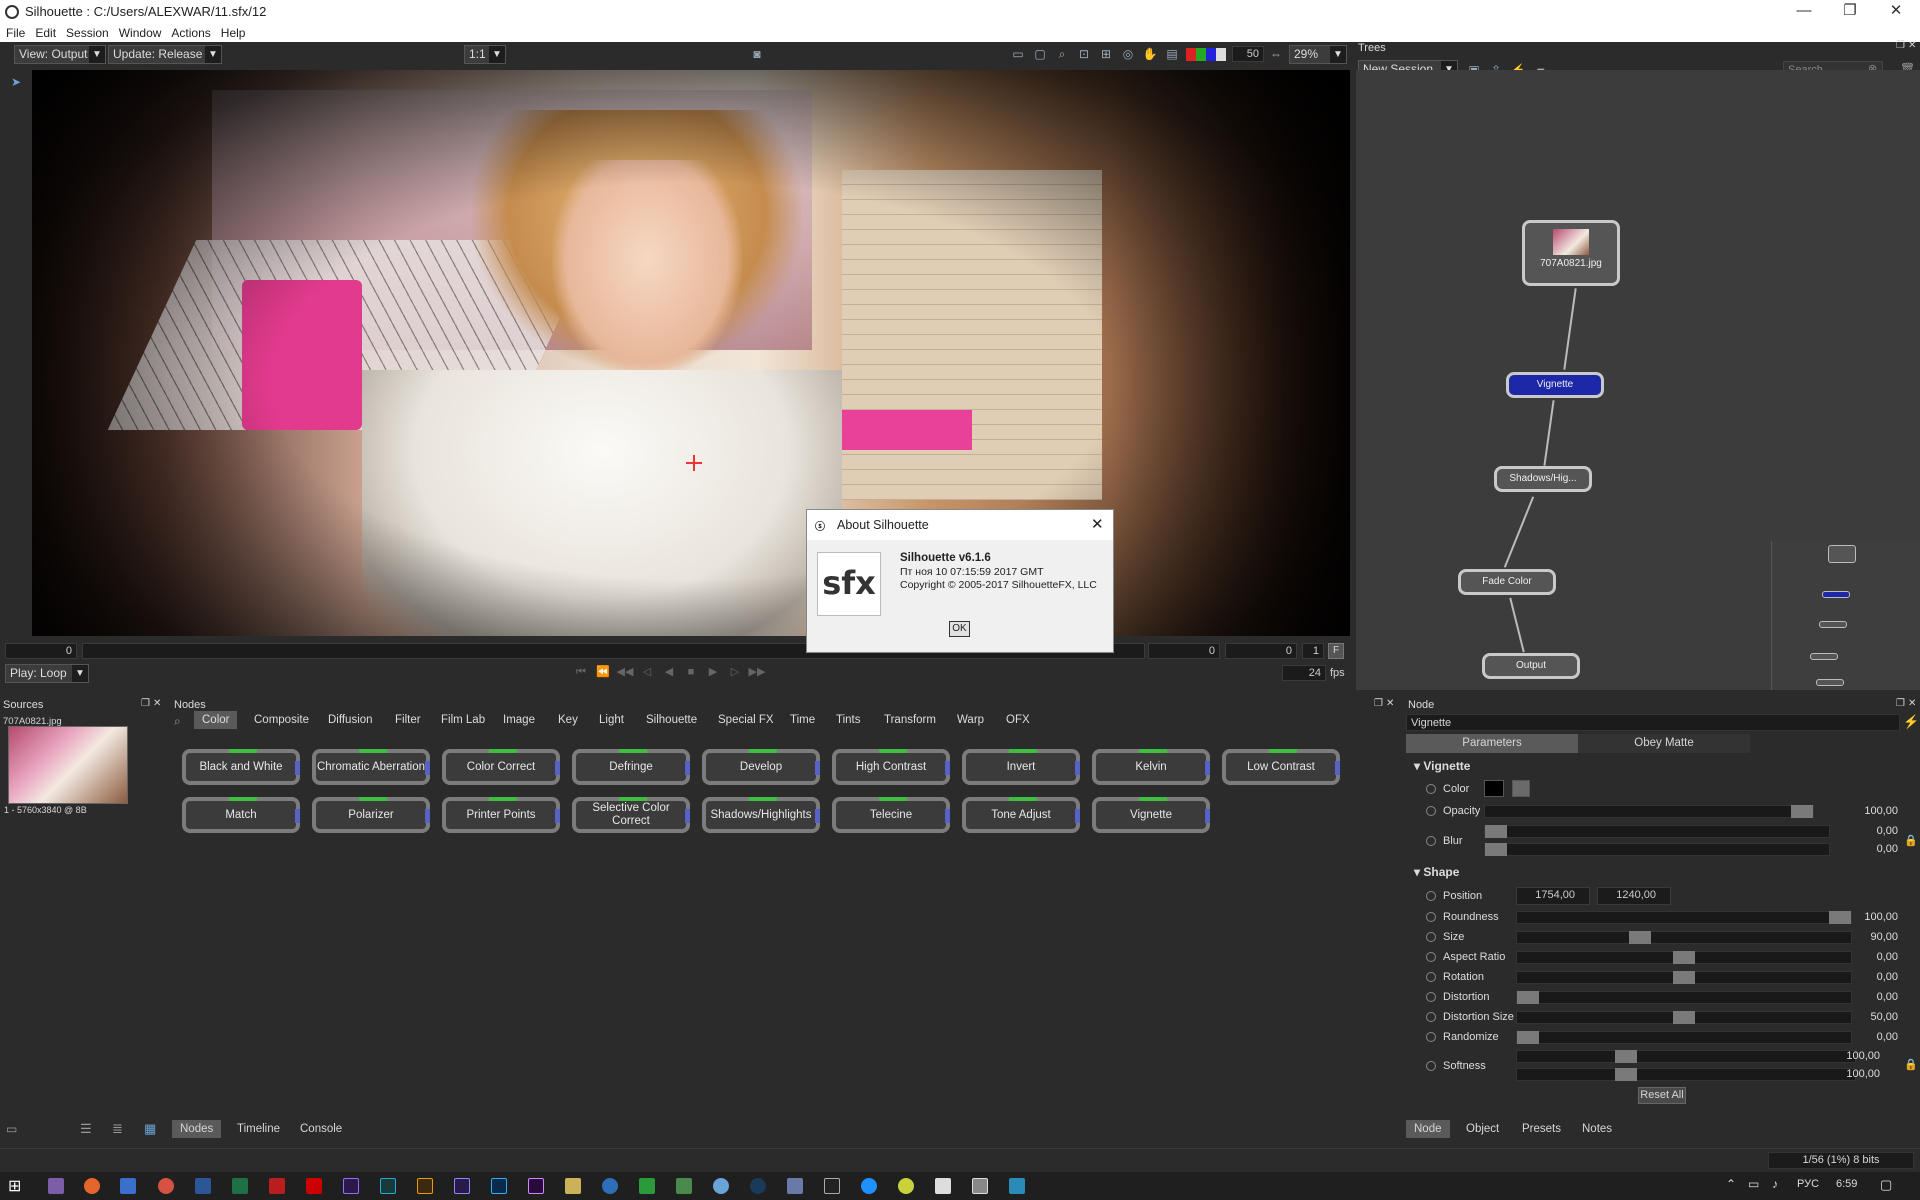  Describe the element at coordinates (761, 815) in the screenshot. I see `node-shadows-highlights: Shadows/Highlights` at that location.